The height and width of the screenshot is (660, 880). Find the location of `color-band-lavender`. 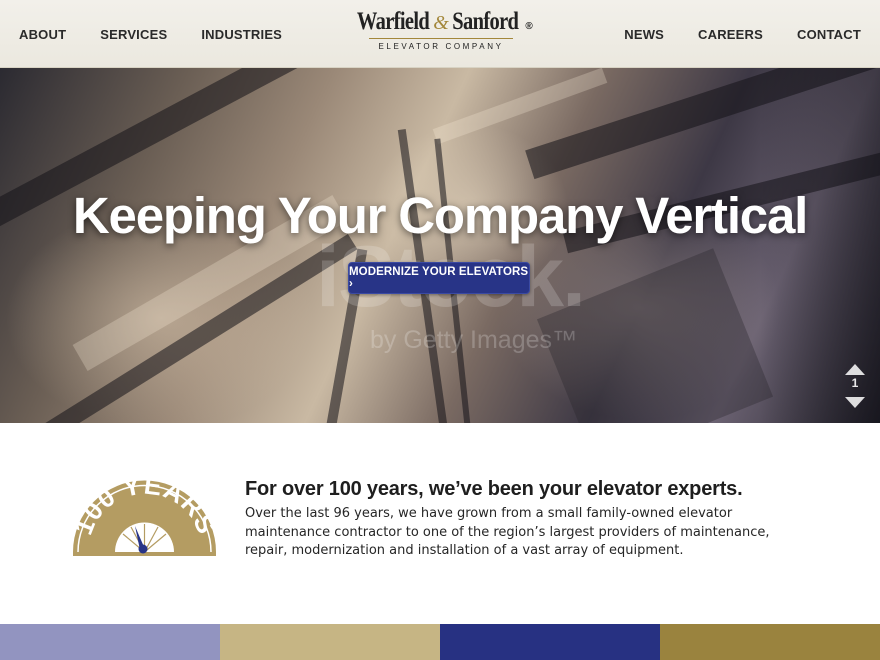

color-band-lavender is located at coordinates (110, 642).